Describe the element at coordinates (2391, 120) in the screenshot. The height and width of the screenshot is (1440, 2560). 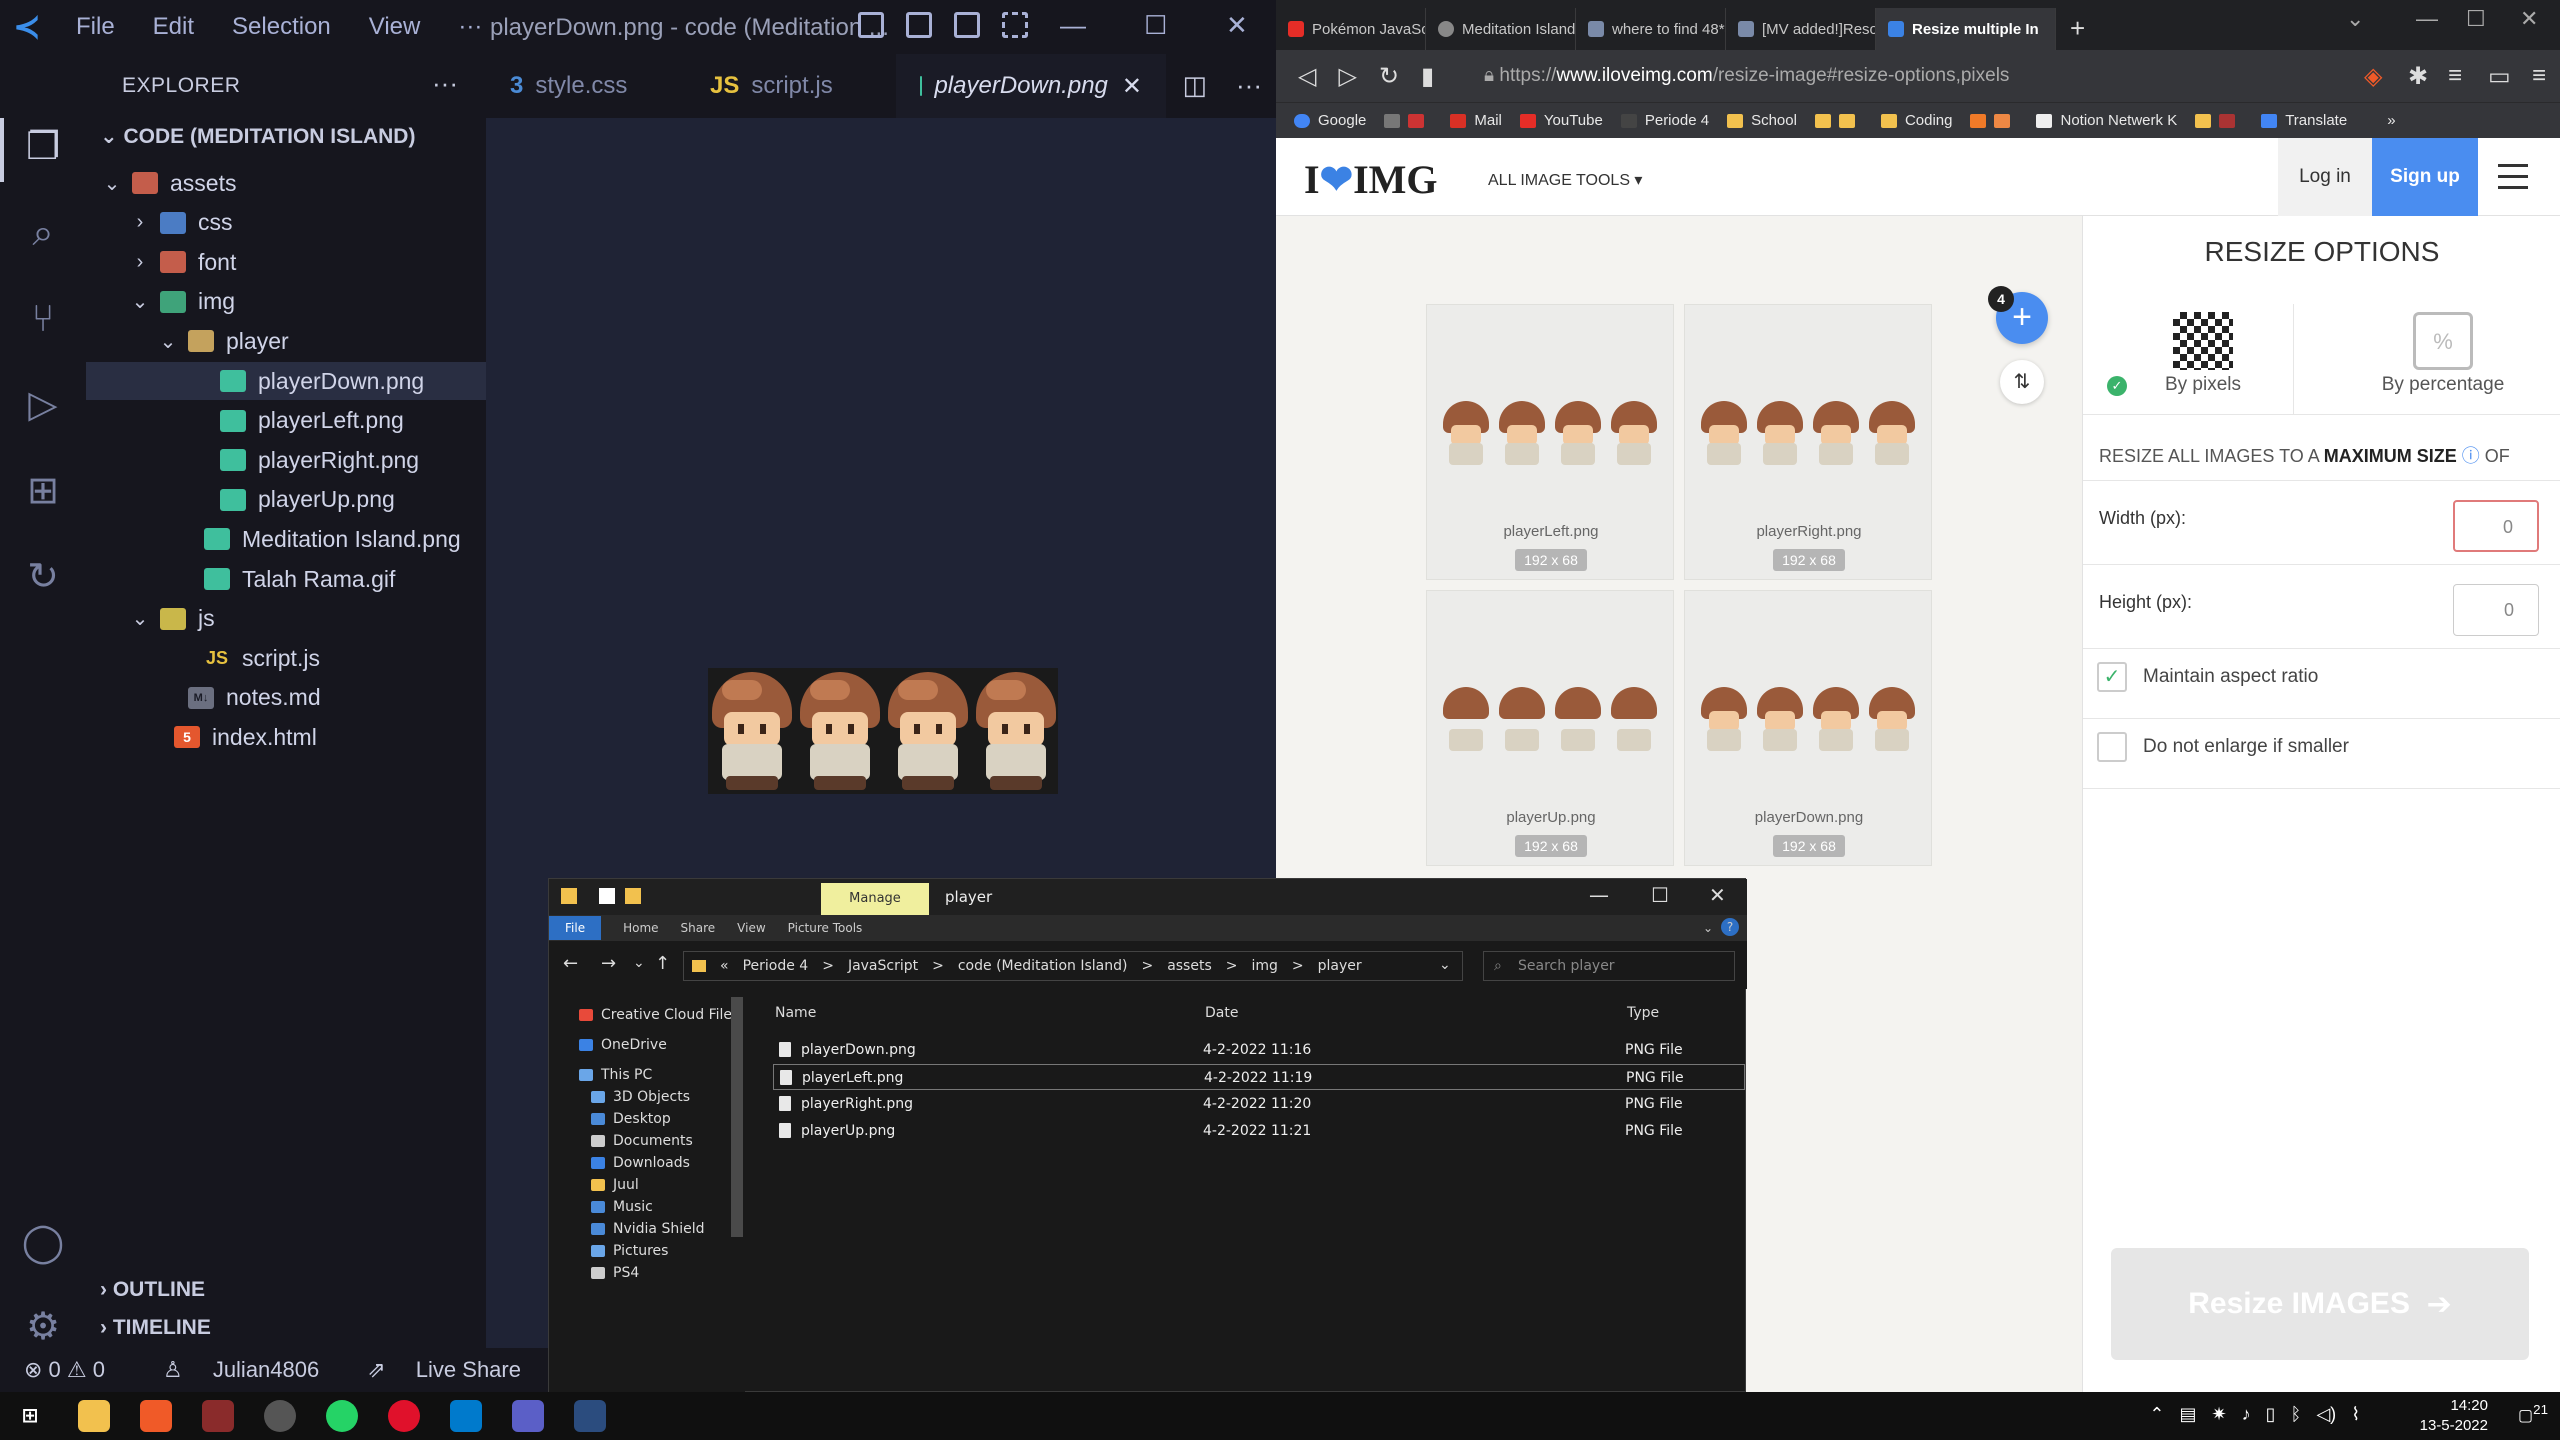
I see `more-bookmarks-icon: »` at that location.